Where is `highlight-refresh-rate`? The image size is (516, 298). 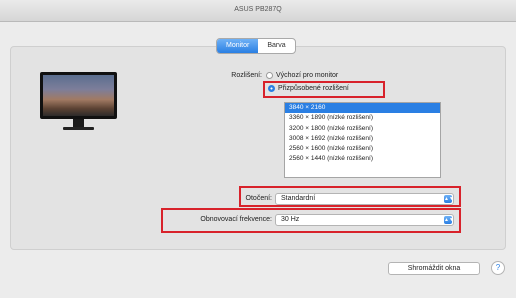
highlight-refresh-rate is located at coordinates (311, 220).